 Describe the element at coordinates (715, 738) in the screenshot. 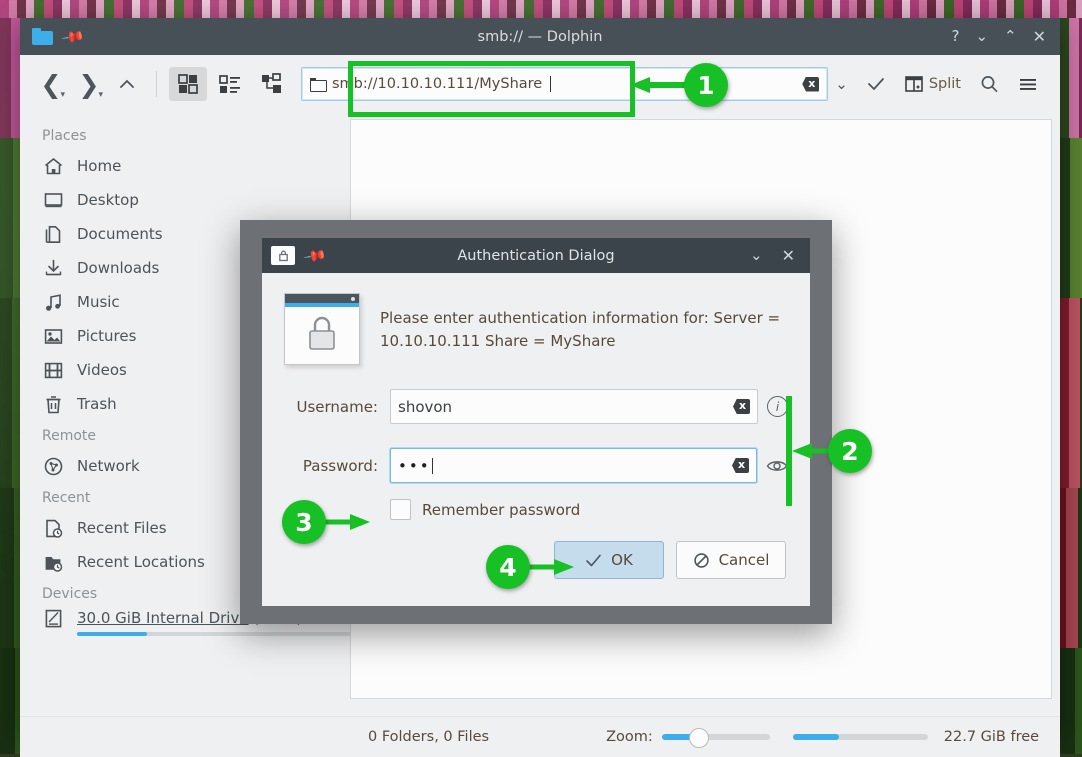

I see `zoom-slider` at that location.